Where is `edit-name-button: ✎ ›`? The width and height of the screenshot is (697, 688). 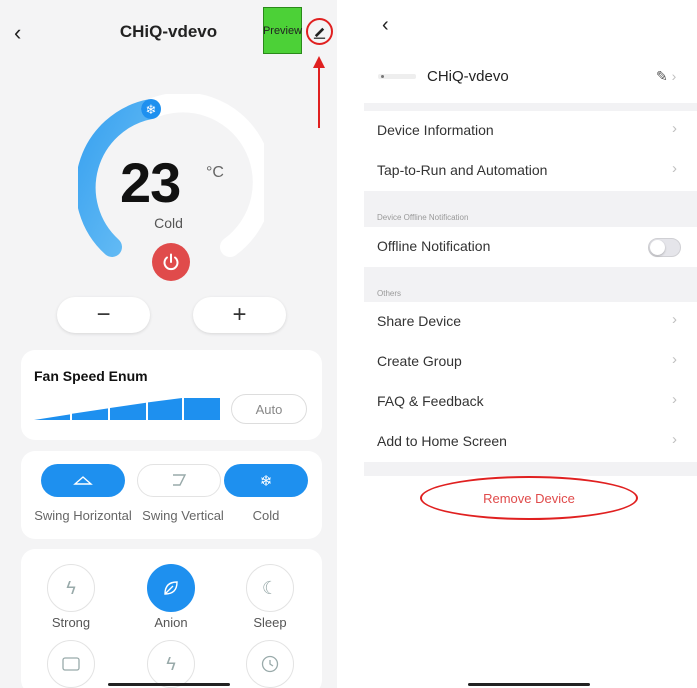 edit-name-button: ✎ › is located at coordinates (666, 76).